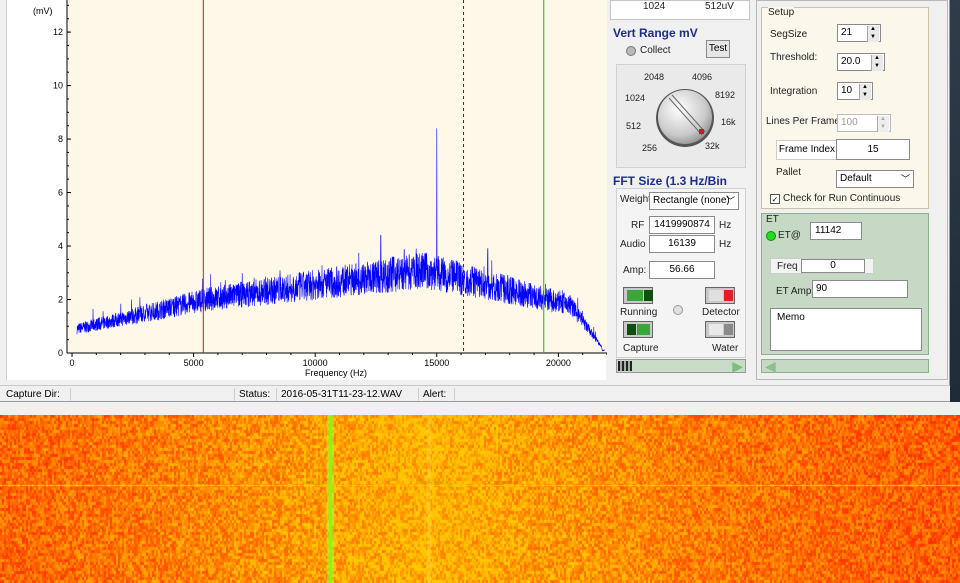 The width and height of the screenshot is (960, 583). What do you see at coordinates (682, 225) in the screenshot?
I see `rf-field: 1419990874` at bounding box center [682, 225].